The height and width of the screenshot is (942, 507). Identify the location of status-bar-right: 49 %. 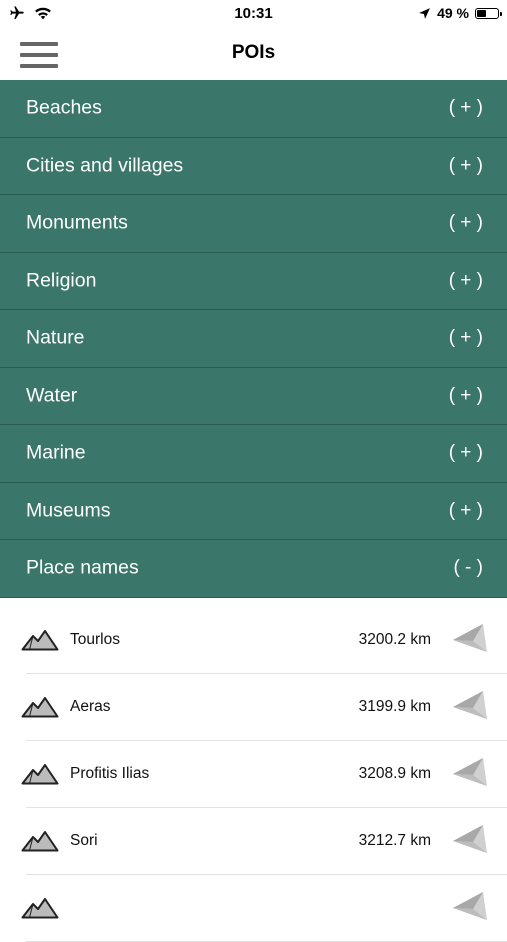
(460, 13).